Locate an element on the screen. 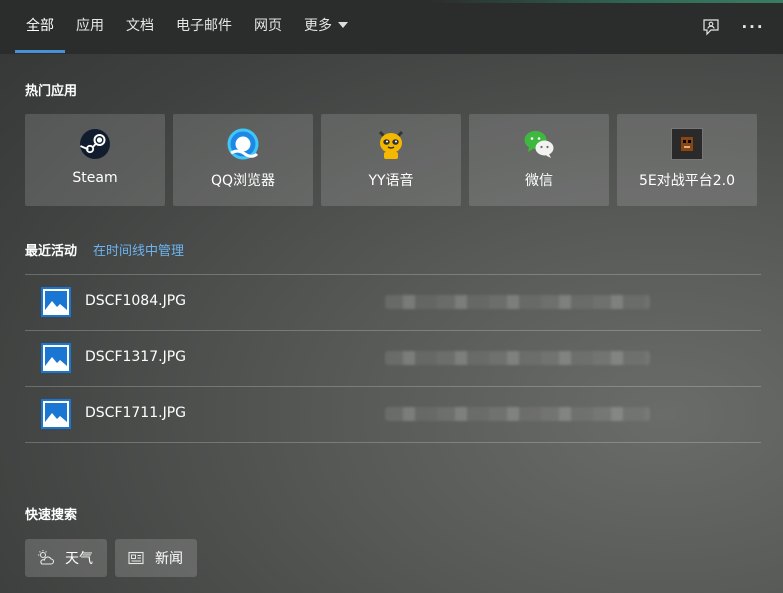 The height and width of the screenshot is (593, 783). tab-web: 网页 is located at coordinates (268, 27).